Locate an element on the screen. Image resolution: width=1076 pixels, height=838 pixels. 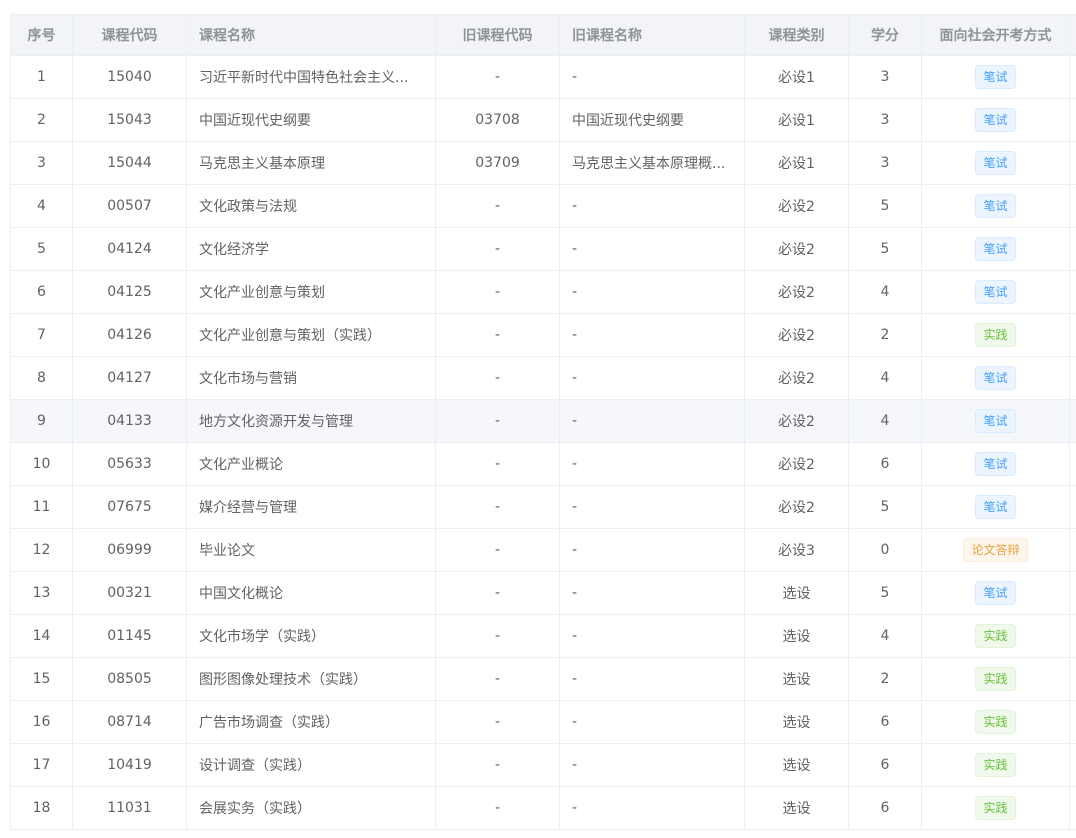
cell-course-name: 会展实务（实践） is located at coordinates (311, 808).